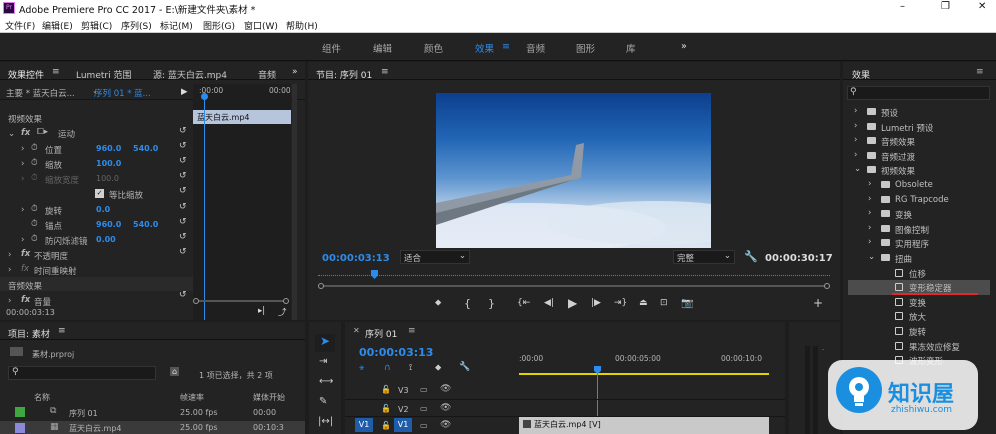  Describe the element at coordinates (919, 214) in the screenshot. I see `effects-tree-item: › 变换` at that location.